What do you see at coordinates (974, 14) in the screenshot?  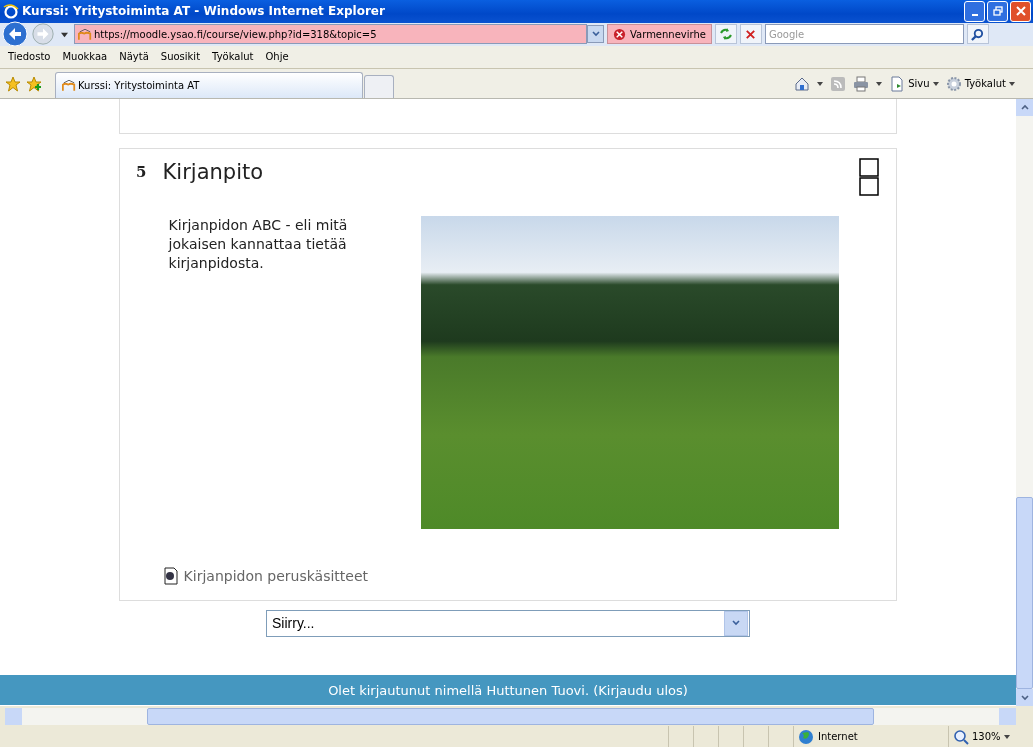 I see `minimize-icon` at bounding box center [974, 14].